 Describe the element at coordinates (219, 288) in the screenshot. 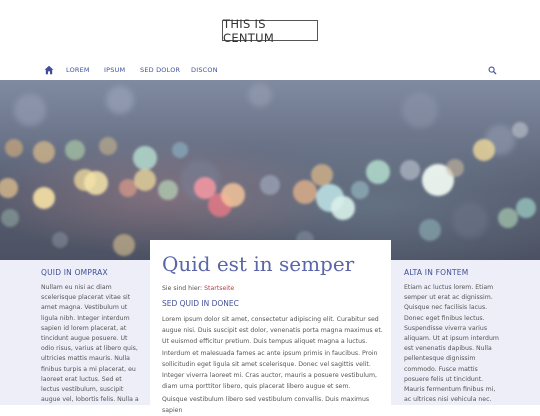

I see `breadcrumb-link-home: Startseite` at that location.